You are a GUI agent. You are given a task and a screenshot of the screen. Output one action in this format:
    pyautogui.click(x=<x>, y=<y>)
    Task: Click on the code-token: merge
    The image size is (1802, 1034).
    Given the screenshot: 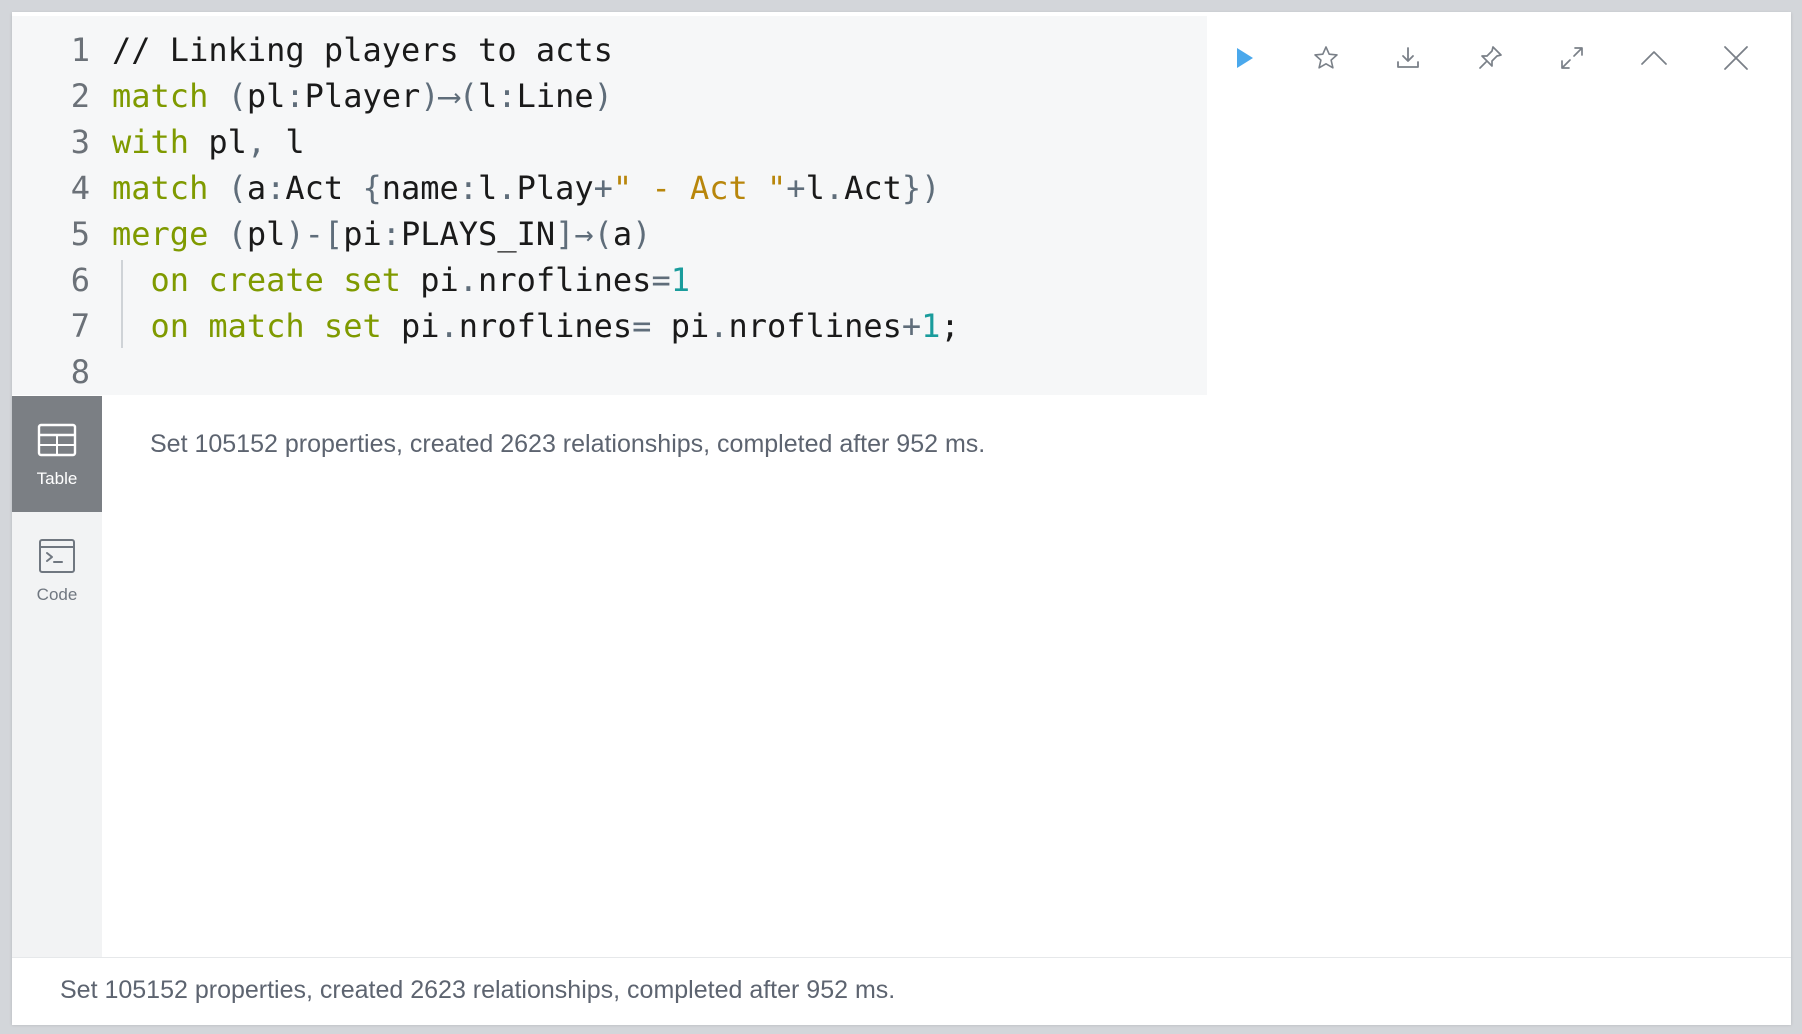 What is the action you would take?
    pyautogui.click(x=160, y=234)
    